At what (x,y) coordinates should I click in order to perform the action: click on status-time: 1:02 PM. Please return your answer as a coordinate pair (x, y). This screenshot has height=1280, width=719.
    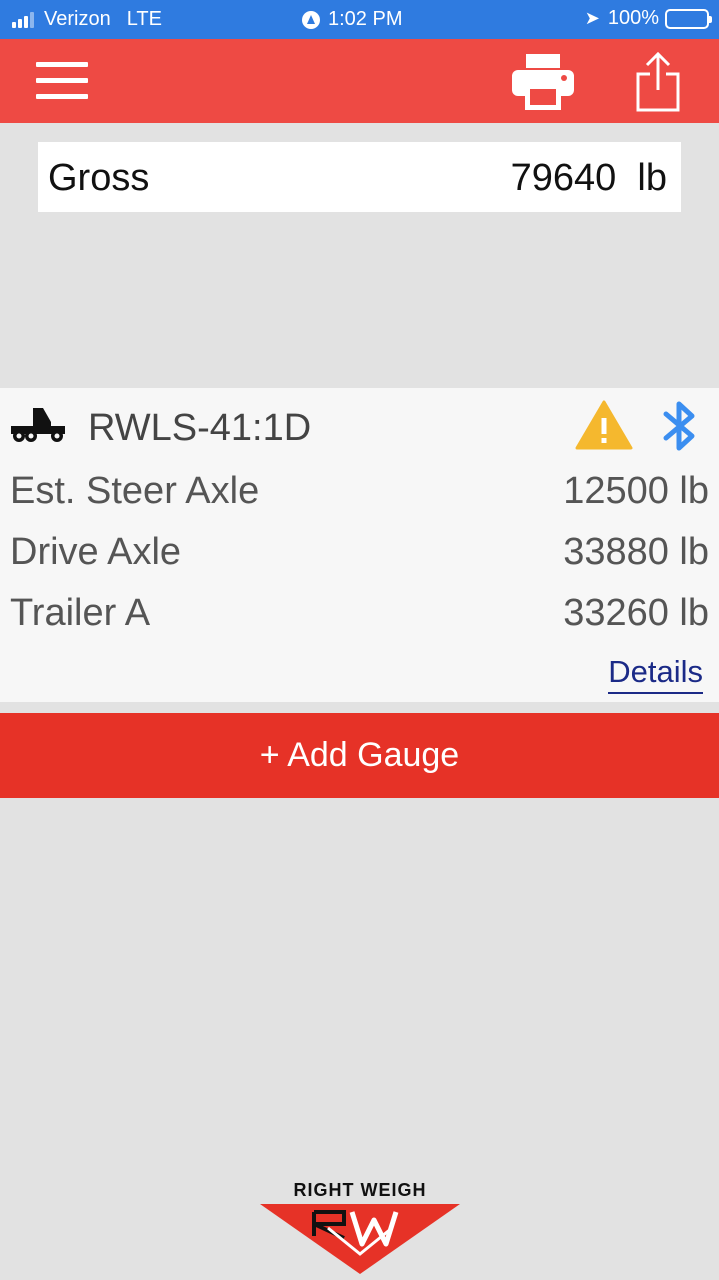
    Looking at the image, I should click on (365, 19).